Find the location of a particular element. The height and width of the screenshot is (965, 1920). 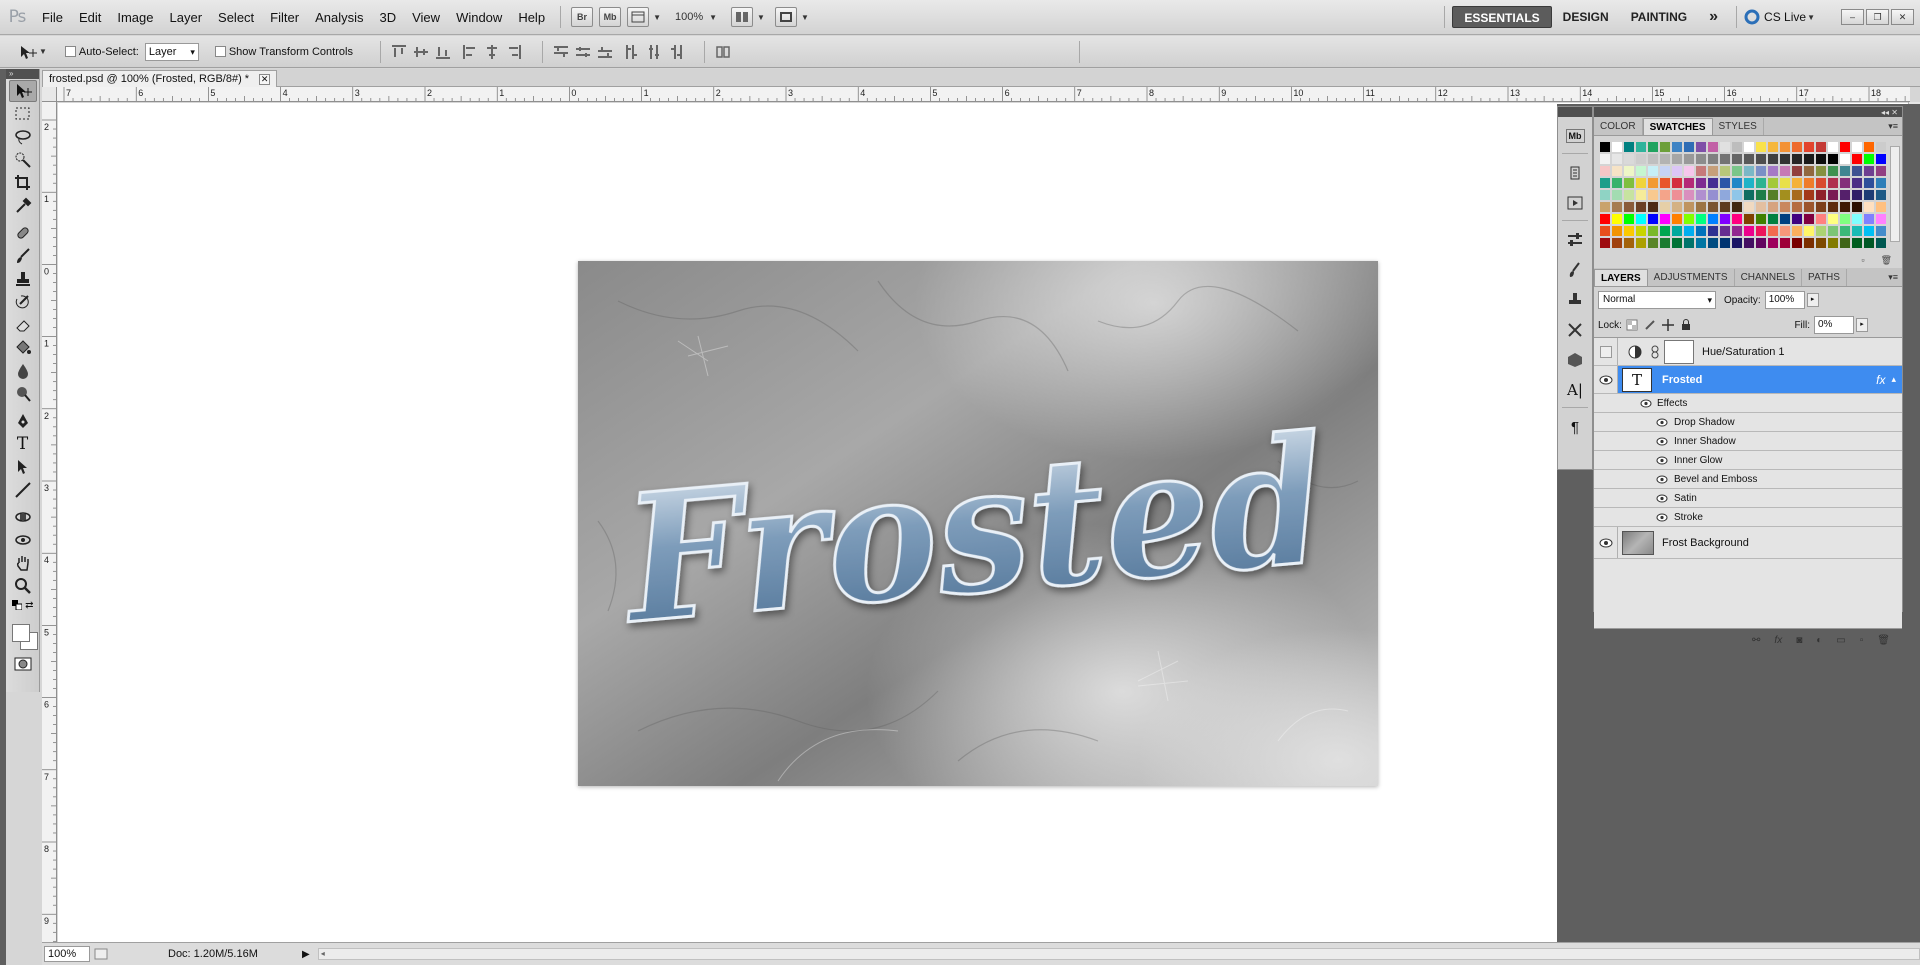

line-tool is located at coordinates (23, 490).